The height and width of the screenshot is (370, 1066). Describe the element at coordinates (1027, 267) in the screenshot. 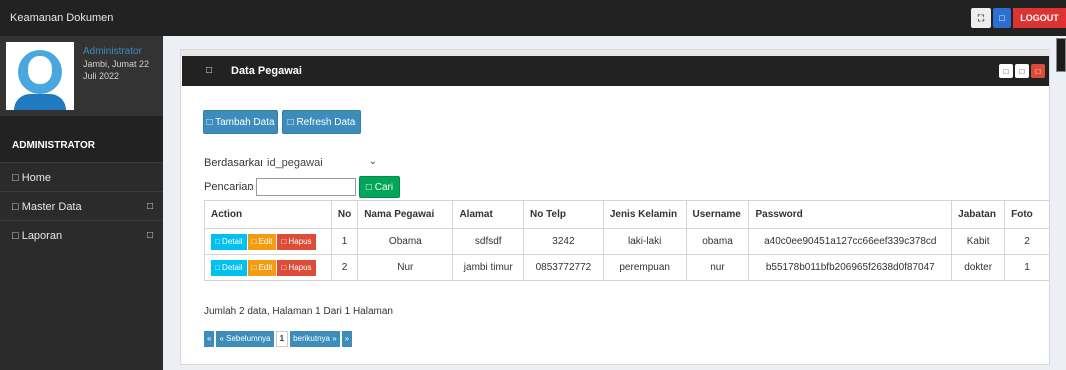

I see `cell-foto: 1` at that location.